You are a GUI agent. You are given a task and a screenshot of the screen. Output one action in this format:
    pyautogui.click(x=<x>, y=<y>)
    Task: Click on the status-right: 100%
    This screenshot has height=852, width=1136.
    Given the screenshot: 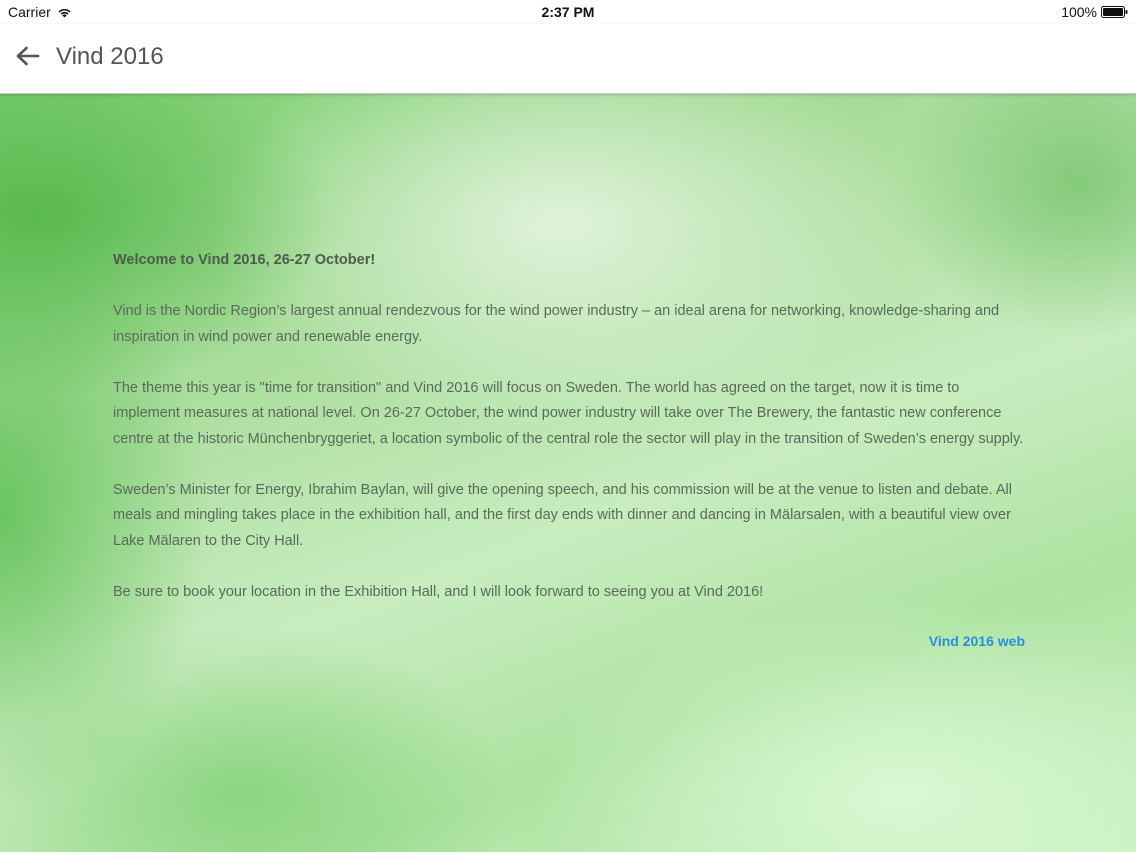 What is the action you would take?
    pyautogui.click(x=1094, y=12)
    